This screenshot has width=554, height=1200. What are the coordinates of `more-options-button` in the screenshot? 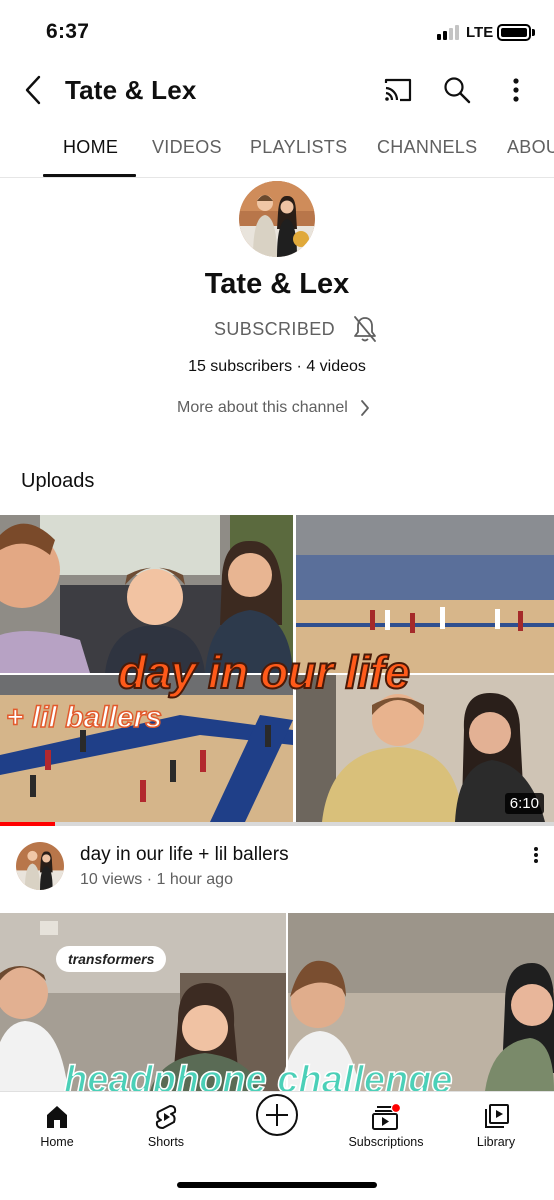 It's located at (516, 90).